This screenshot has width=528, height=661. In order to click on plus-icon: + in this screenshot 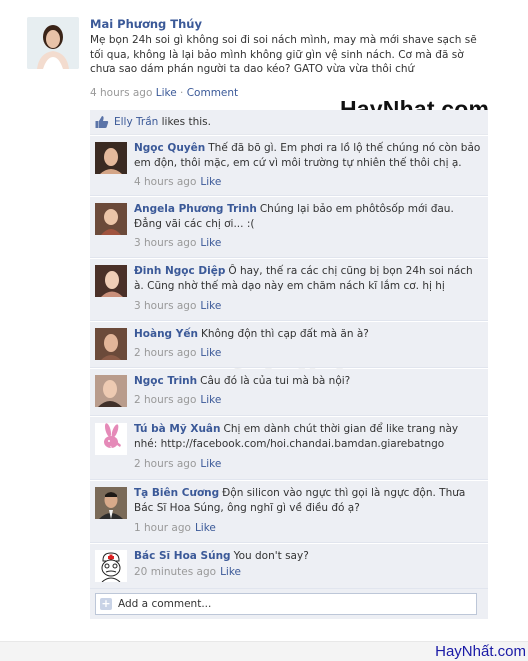, I will do `click(106, 603)`.